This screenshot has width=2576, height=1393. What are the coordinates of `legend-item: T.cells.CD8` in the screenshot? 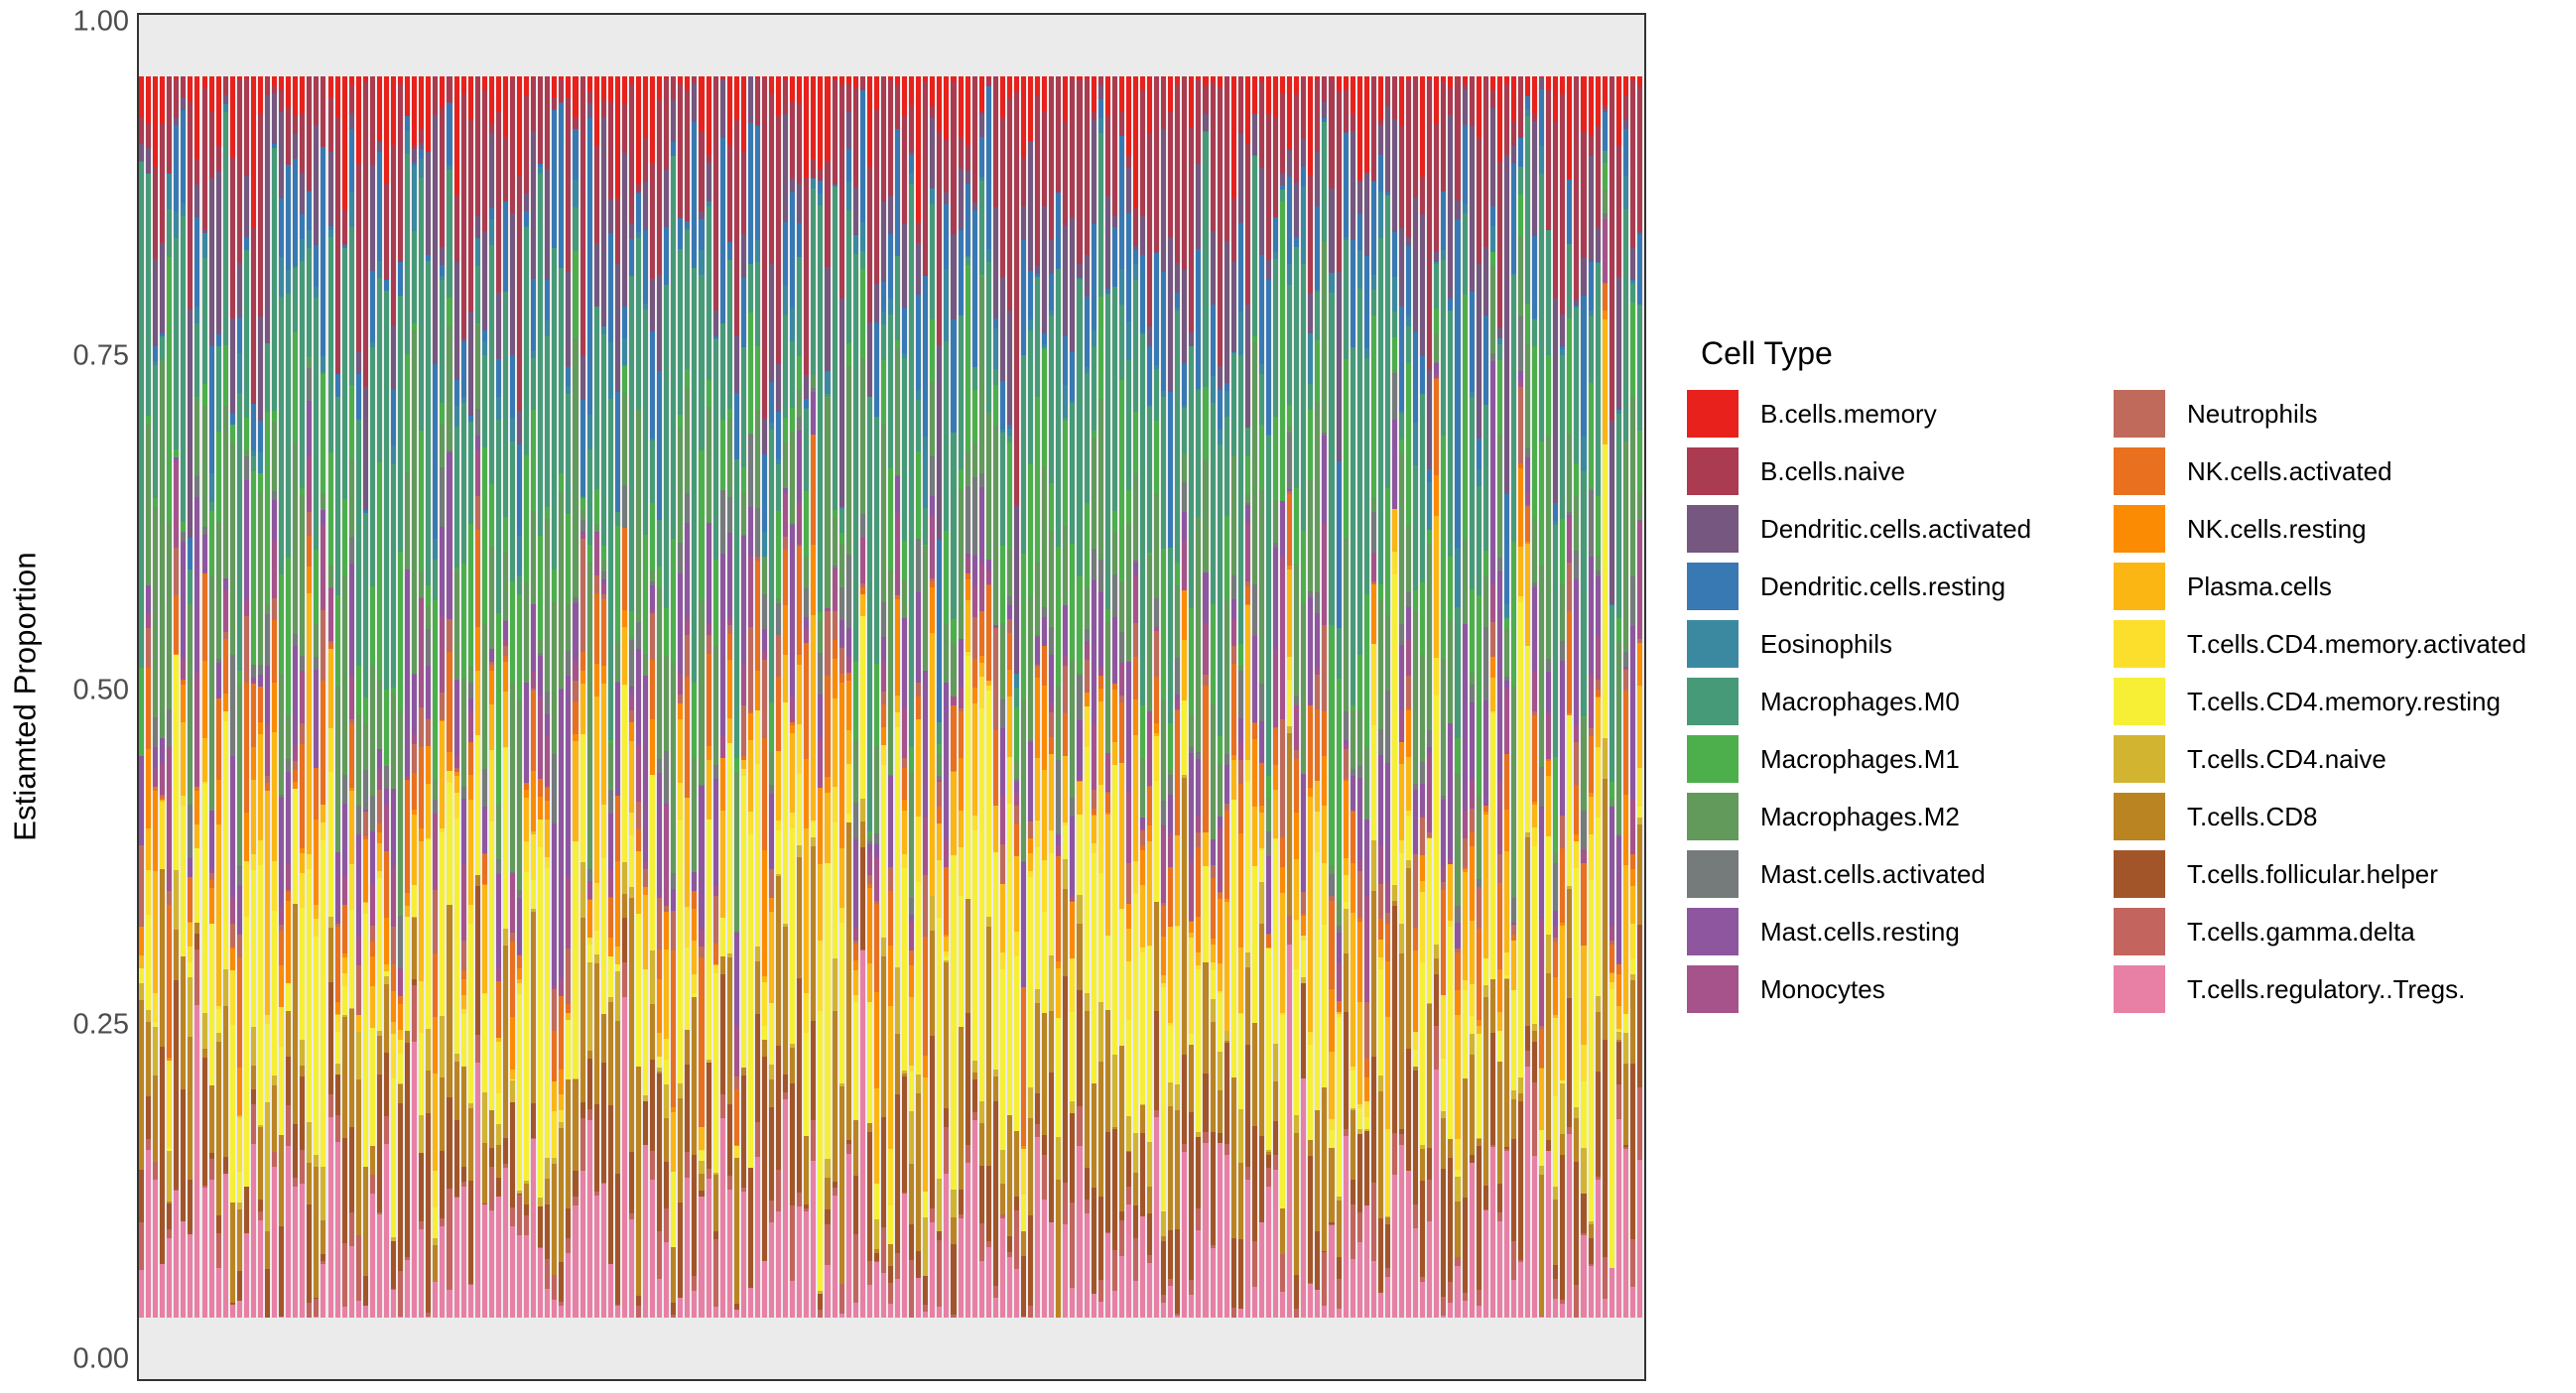 It's located at (2337, 816).